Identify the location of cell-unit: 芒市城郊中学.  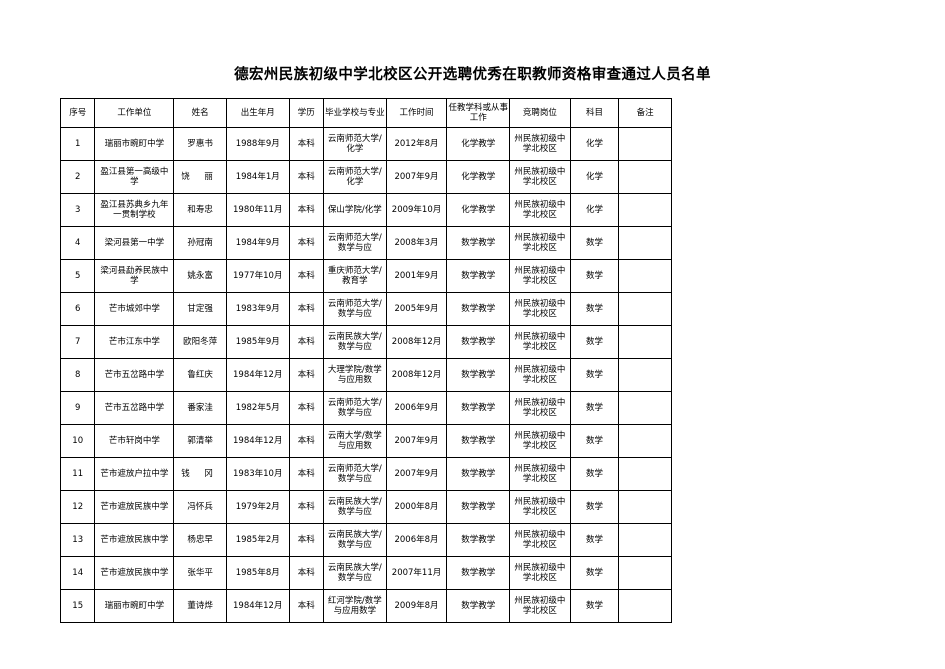
(134, 309).